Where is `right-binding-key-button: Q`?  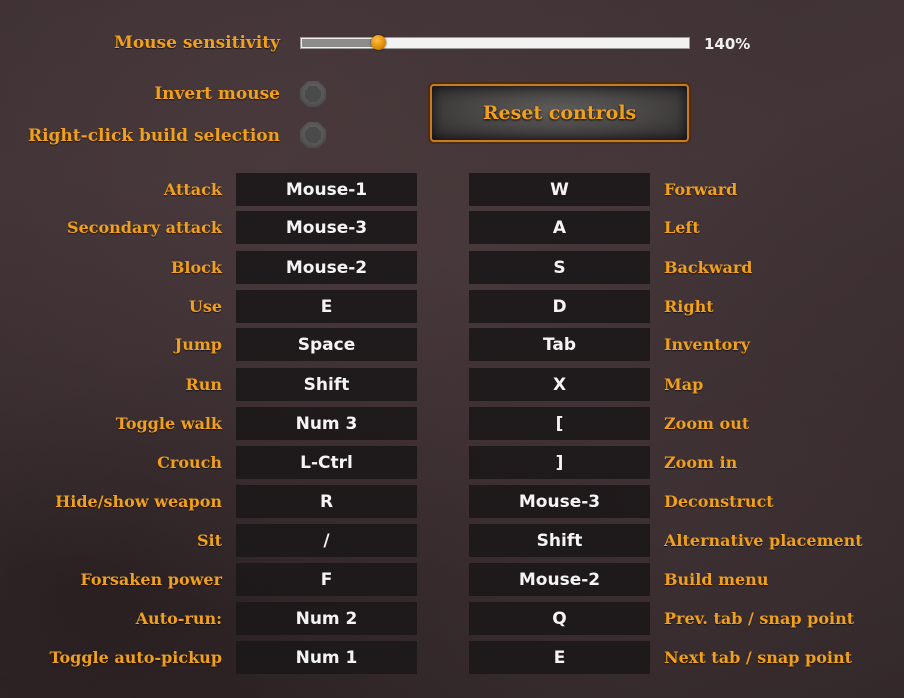 right-binding-key-button: Q is located at coordinates (559, 618).